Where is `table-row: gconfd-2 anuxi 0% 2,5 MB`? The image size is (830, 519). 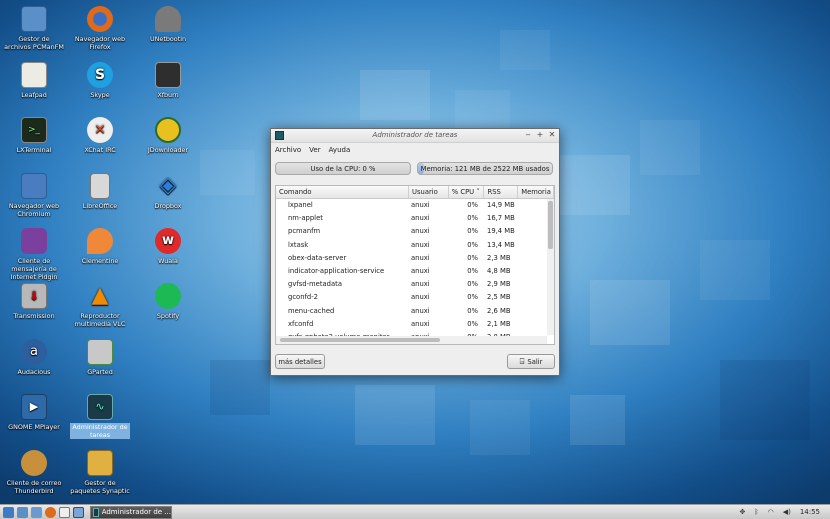
table-row: gconfd-2 anuxi 0% 2,5 MB is located at coordinates (415, 297).